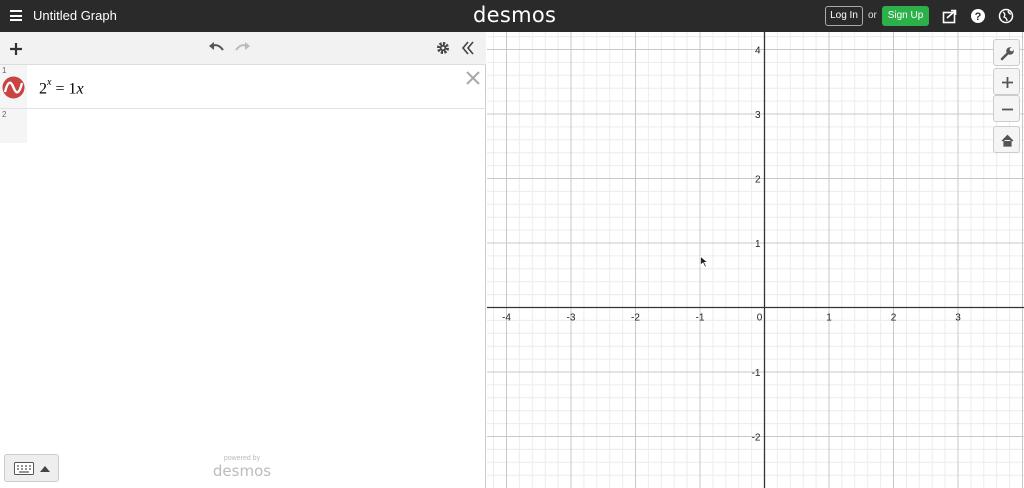 The width and height of the screenshot is (1024, 488). Describe the element at coordinates (758, 115) in the screenshot. I see `y-tick-label: 3` at that location.